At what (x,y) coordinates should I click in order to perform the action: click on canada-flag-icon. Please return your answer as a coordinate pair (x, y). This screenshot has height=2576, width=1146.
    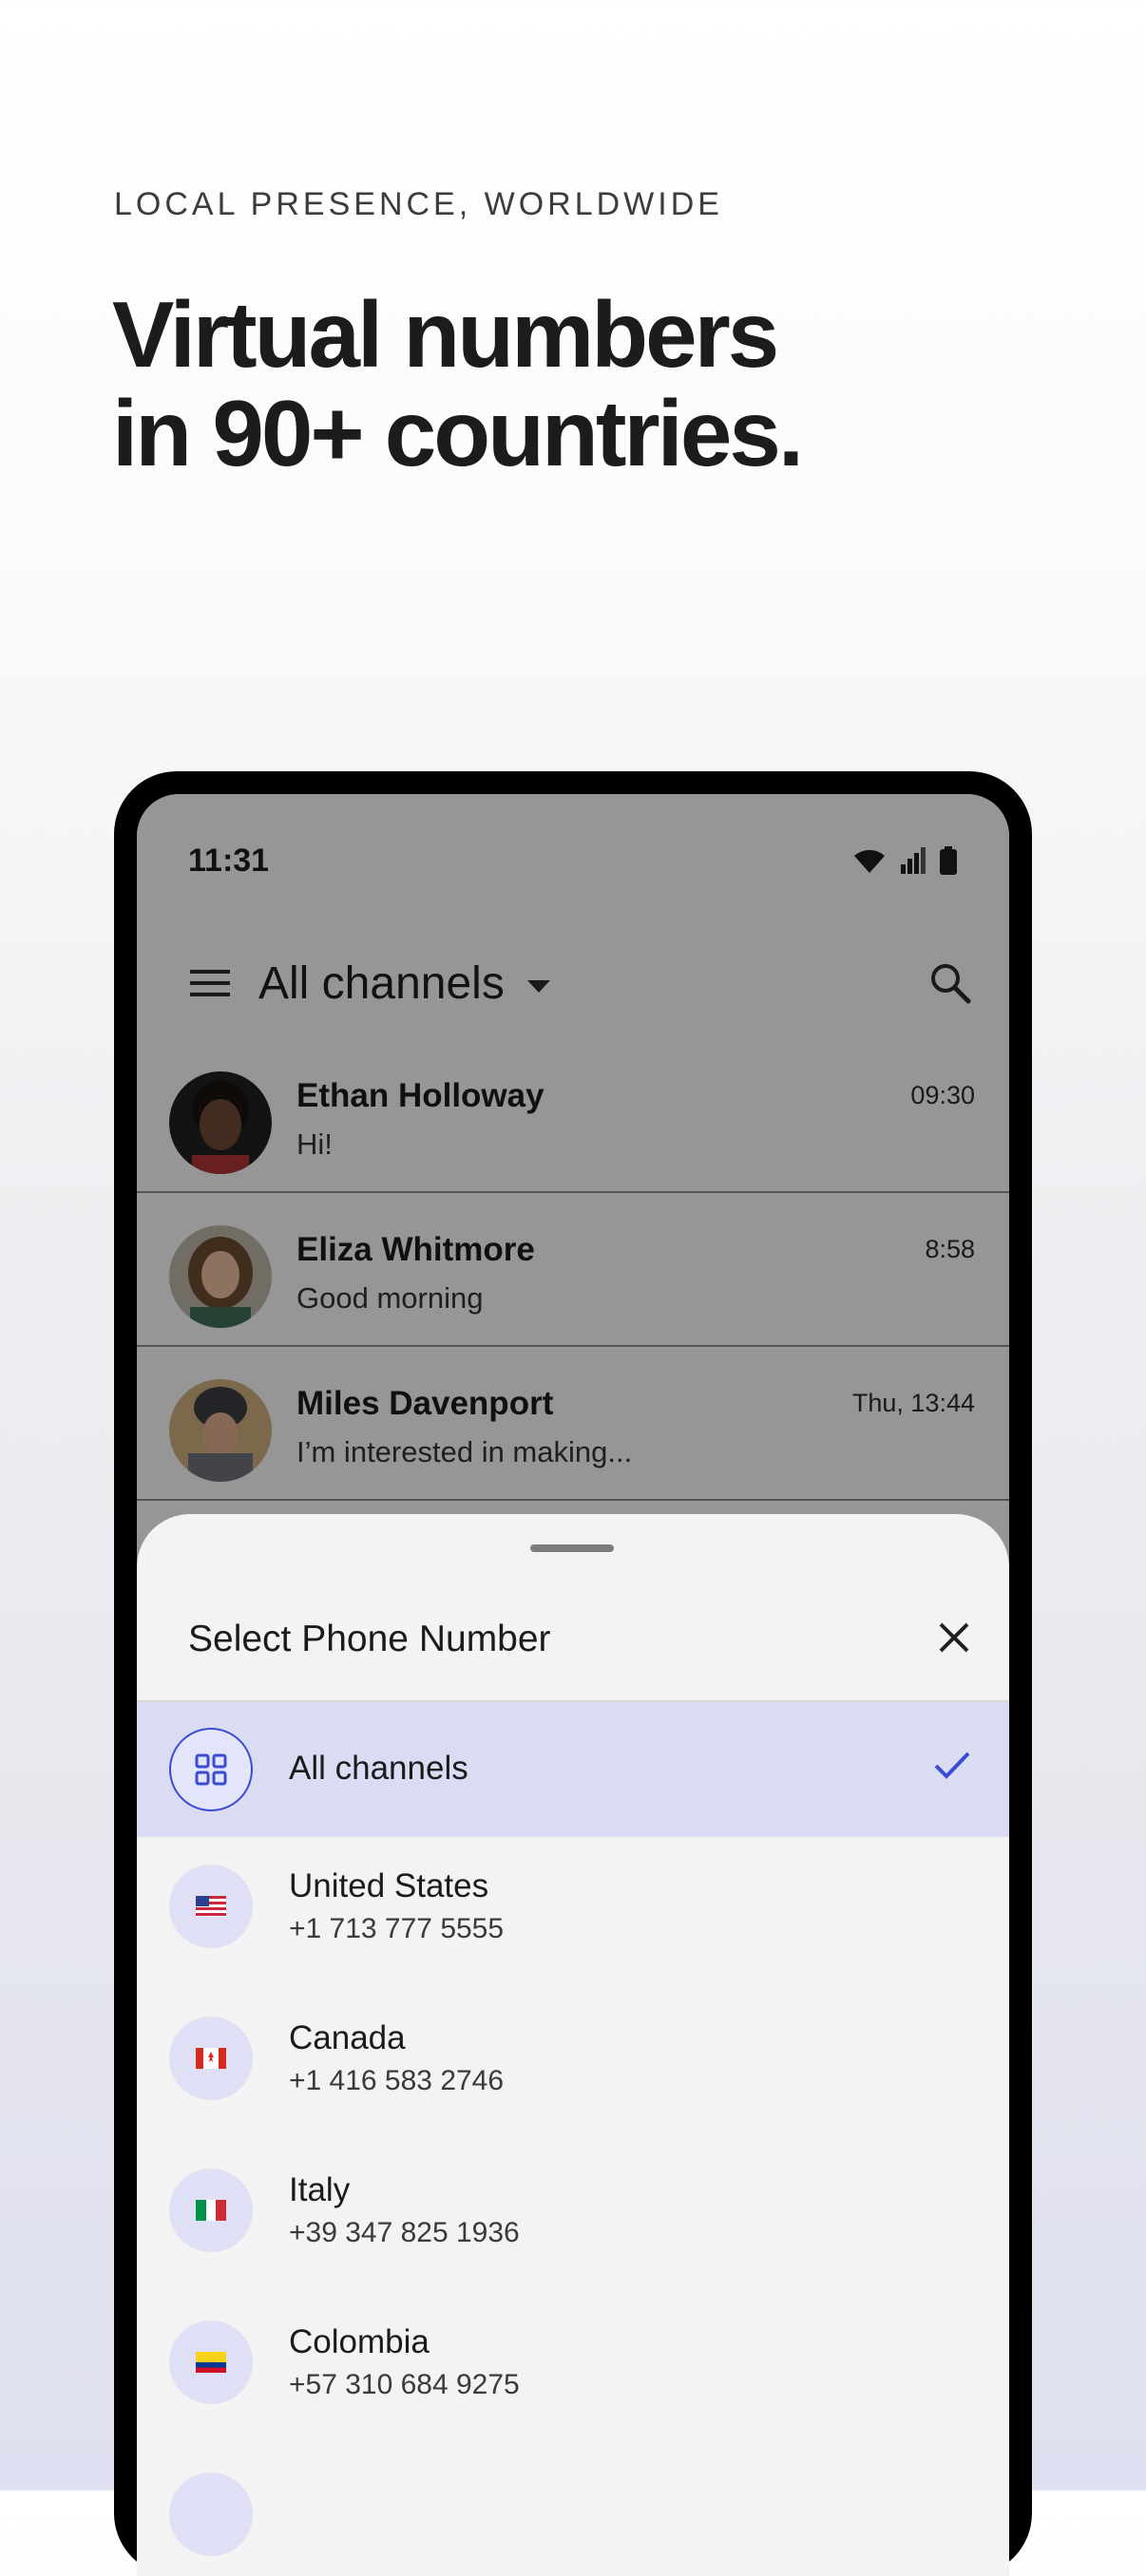
    Looking at the image, I should click on (211, 2058).